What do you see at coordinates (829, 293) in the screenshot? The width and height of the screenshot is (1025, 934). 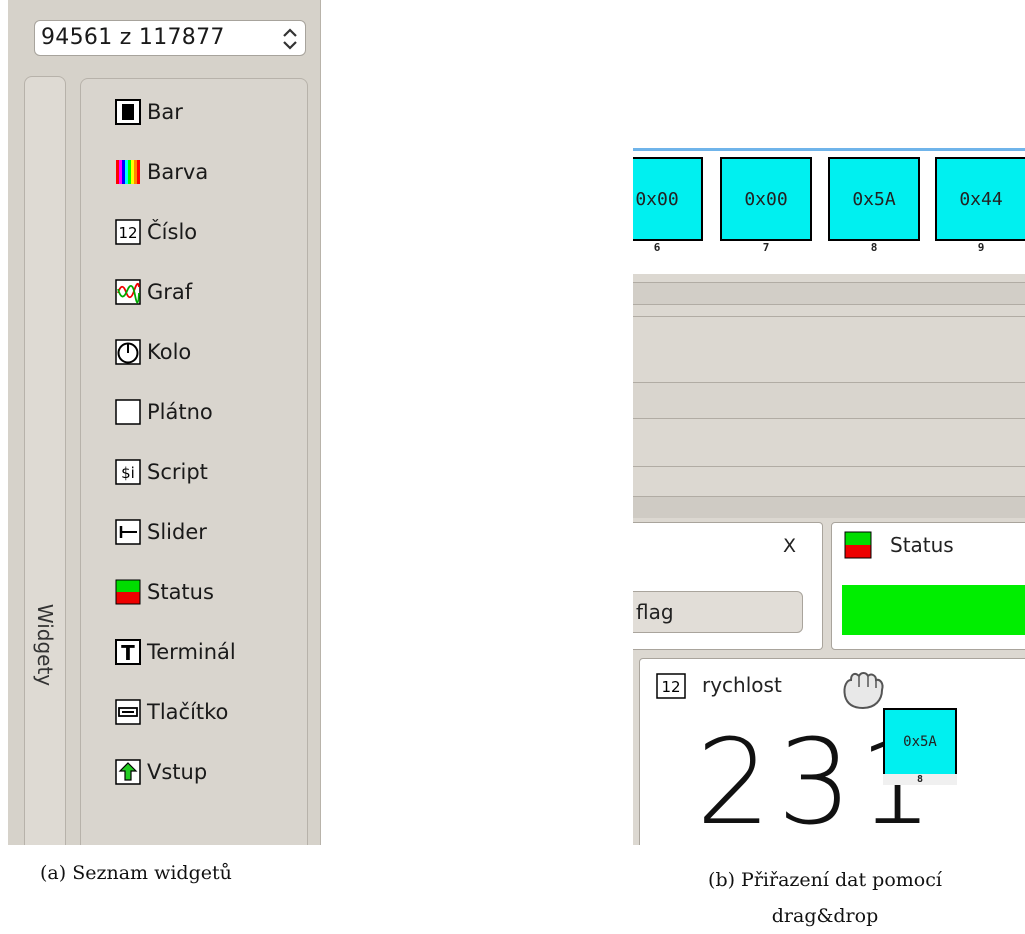 I see `scrollbar-track` at bounding box center [829, 293].